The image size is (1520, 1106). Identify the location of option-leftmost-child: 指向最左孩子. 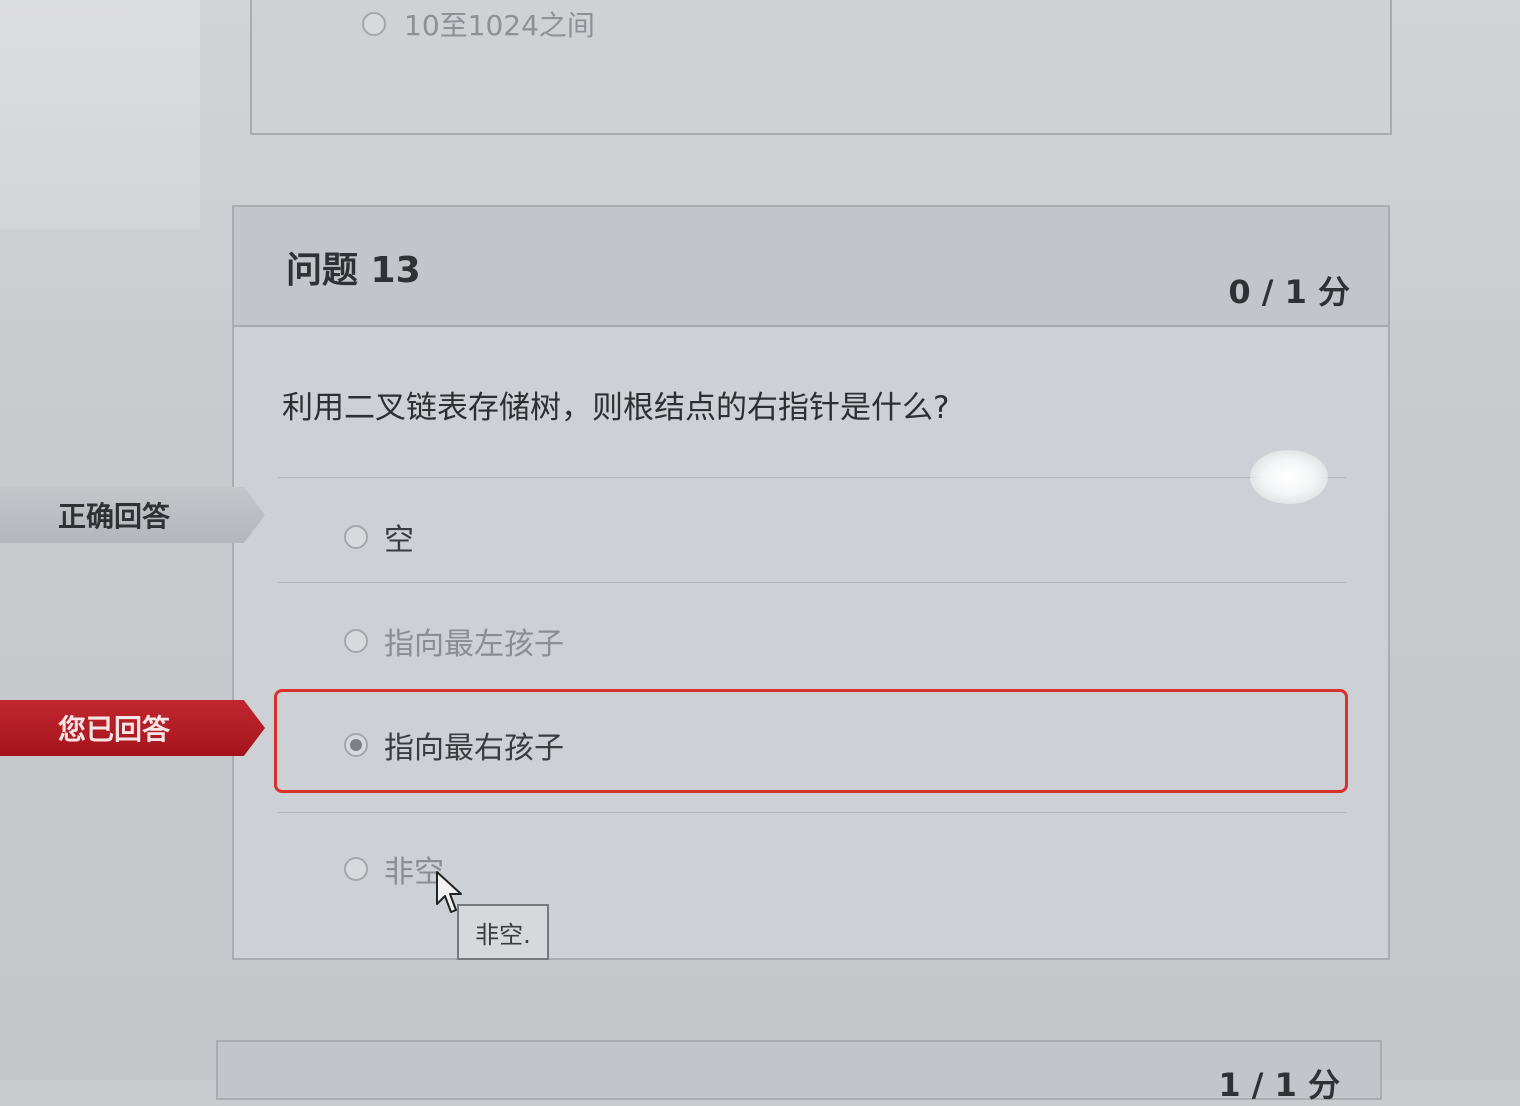
(454, 641).